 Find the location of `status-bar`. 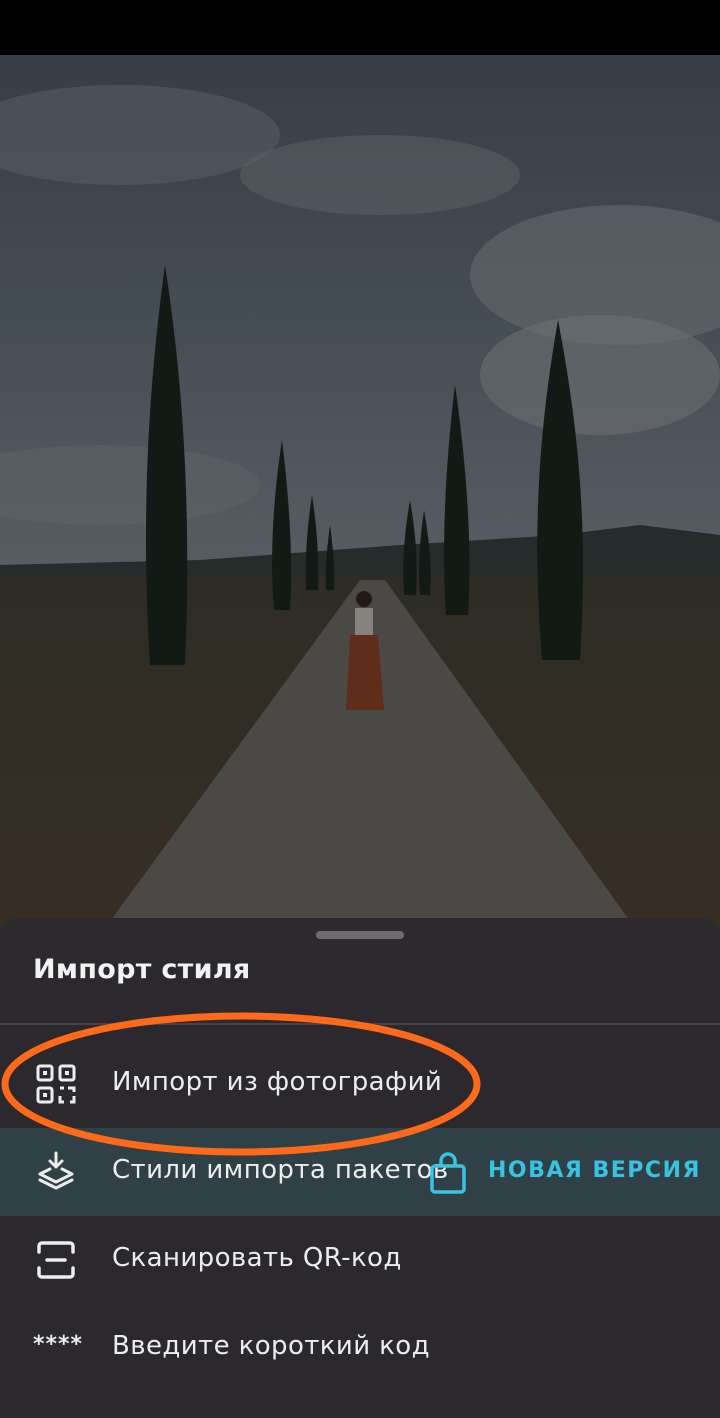

status-bar is located at coordinates (360, 27).